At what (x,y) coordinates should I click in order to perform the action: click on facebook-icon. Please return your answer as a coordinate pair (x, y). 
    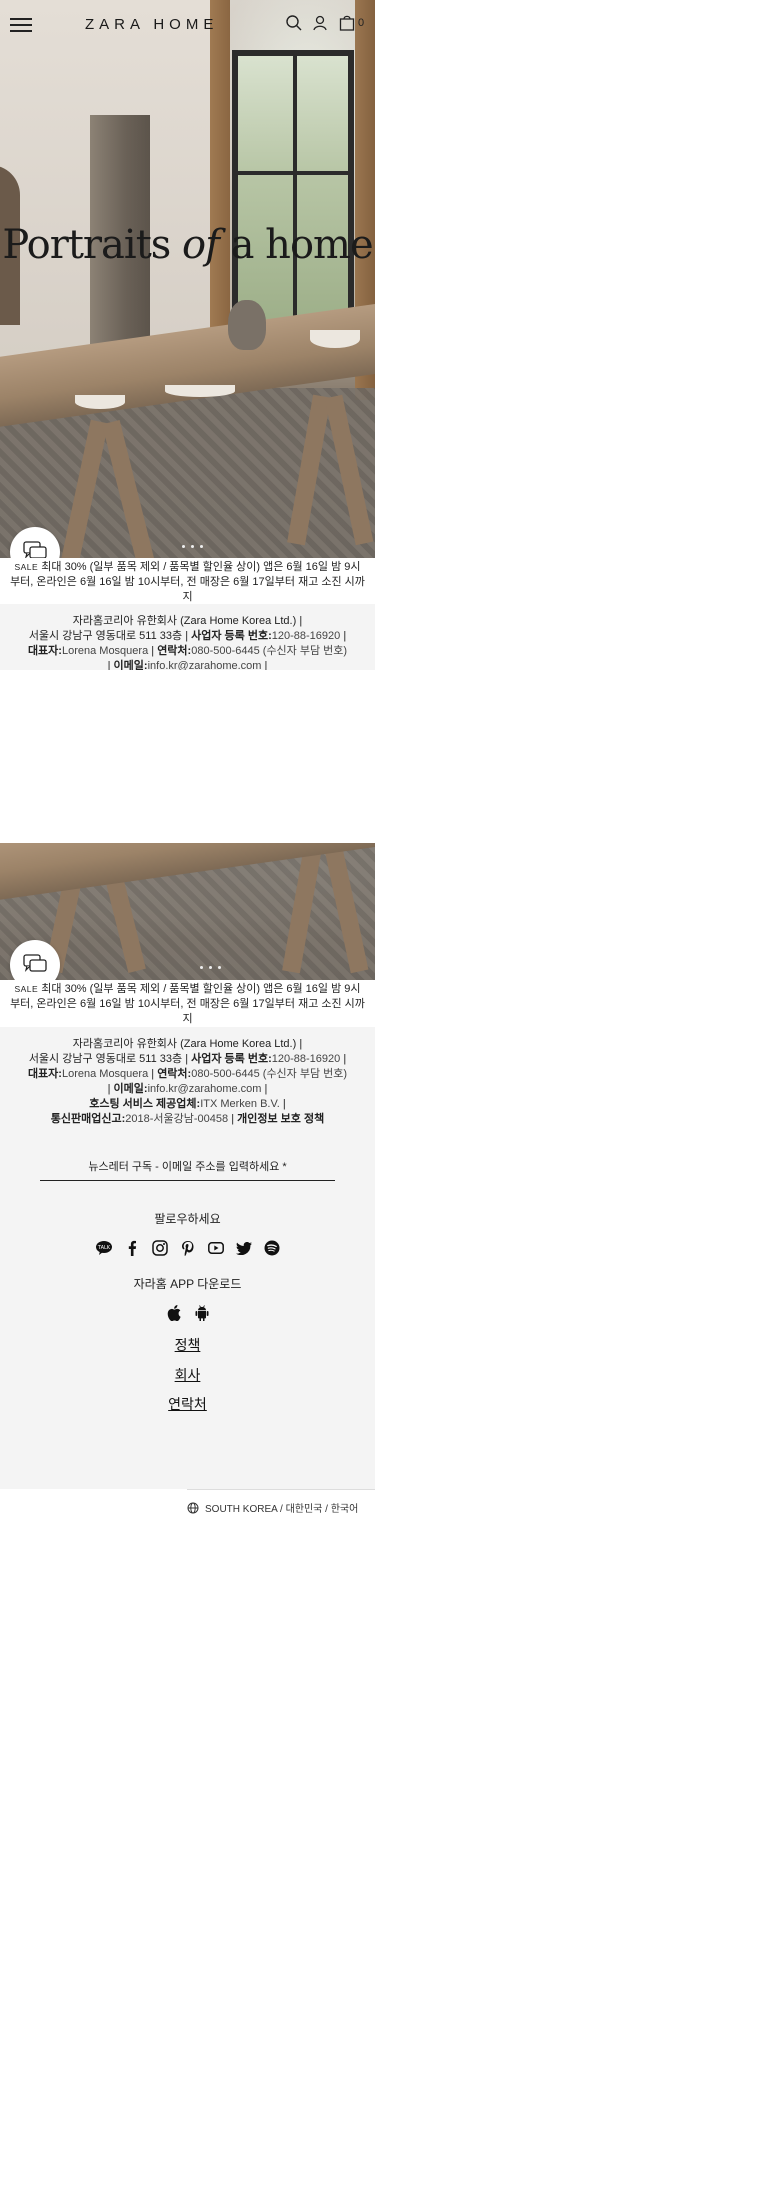
    Looking at the image, I should click on (132, 1248).